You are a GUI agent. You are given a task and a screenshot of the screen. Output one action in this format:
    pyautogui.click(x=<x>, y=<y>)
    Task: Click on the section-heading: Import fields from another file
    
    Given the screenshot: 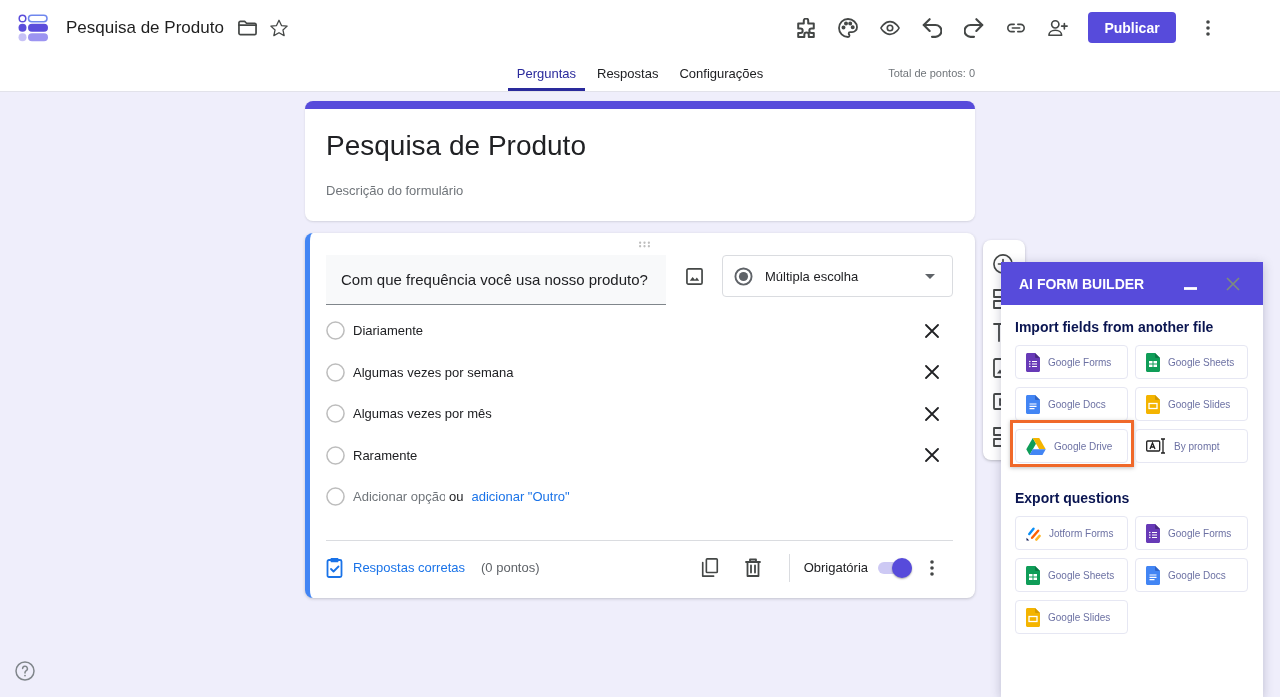 What is the action you would take?
    pyautogui.click(x=1115, y=327)
    